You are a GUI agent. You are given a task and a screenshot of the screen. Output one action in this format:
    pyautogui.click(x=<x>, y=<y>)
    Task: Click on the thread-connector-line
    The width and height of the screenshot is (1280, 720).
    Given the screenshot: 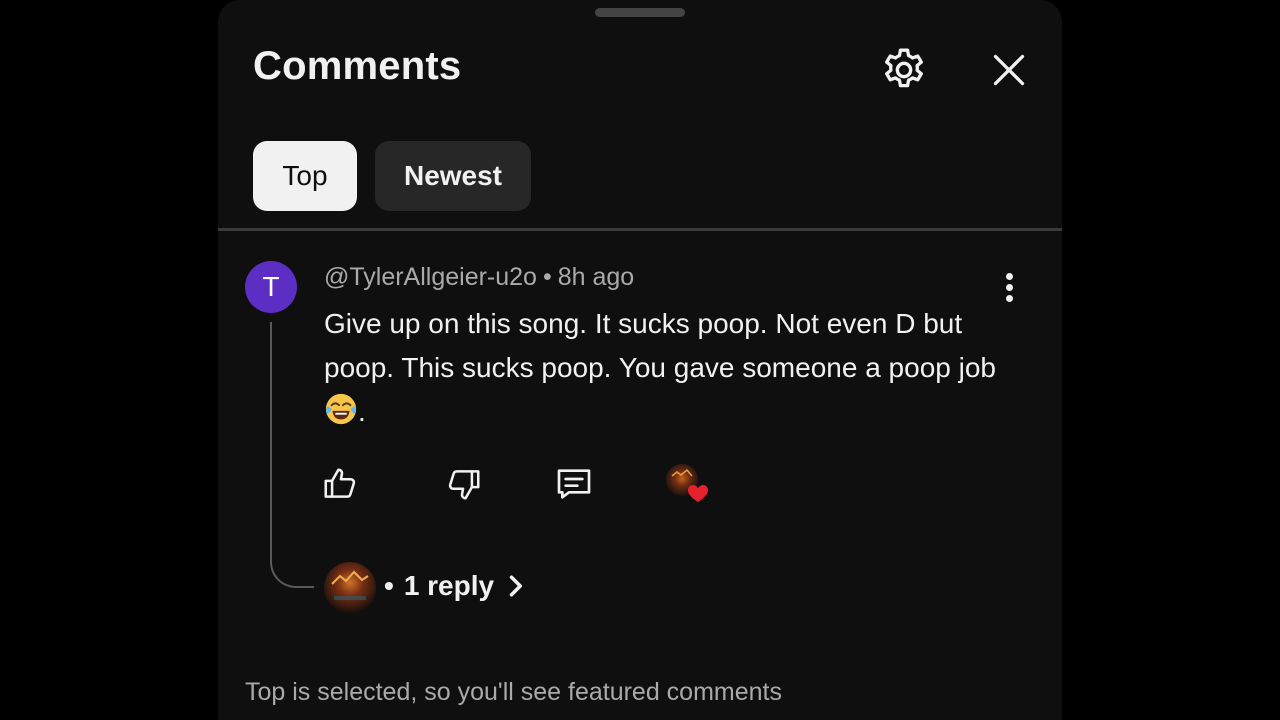 What is the action you would take?
    pyautogui.click(x=292, y=455)
    